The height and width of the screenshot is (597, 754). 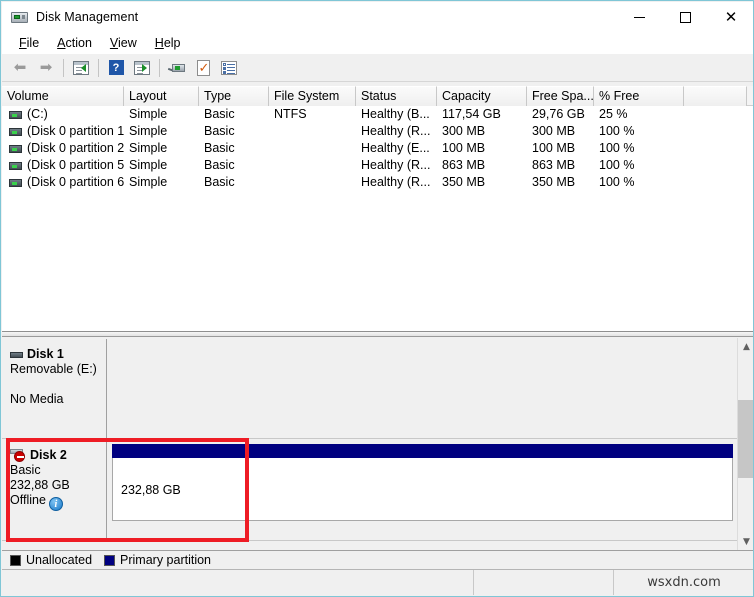 What do you see at coordinates (87, 17) in the screenshot?
I see `page-title: Disk Management` at bounding box center [87, 17].